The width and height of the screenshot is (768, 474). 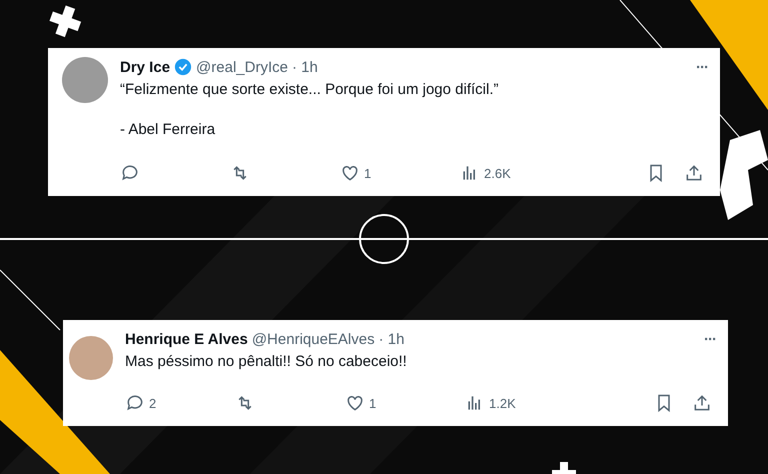 I want to click on action-count: 2.6K, so click(x=497, y=173).